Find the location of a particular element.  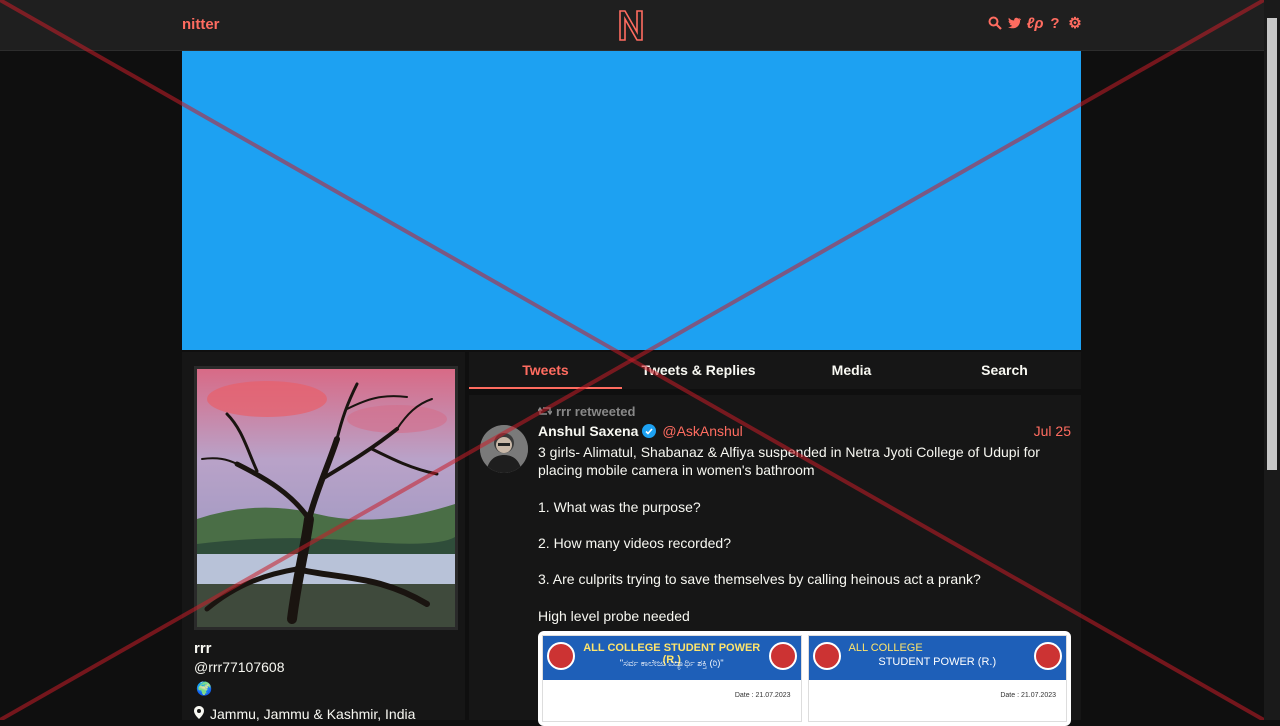

tab-search: Search is located at coordinates (1004, 370).